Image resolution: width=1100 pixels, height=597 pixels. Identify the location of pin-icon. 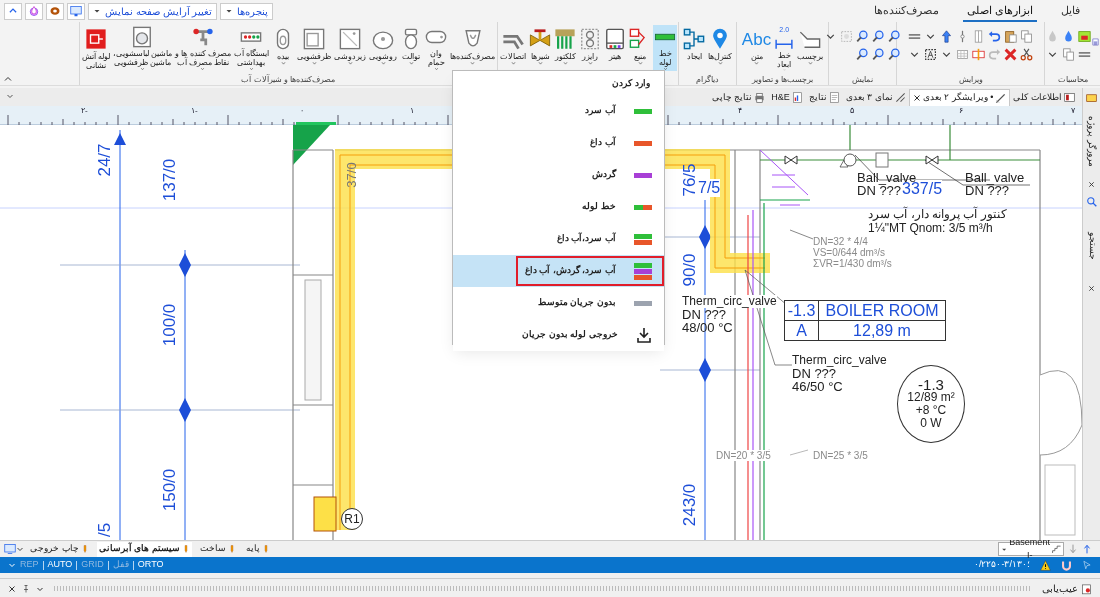
(26, 588).